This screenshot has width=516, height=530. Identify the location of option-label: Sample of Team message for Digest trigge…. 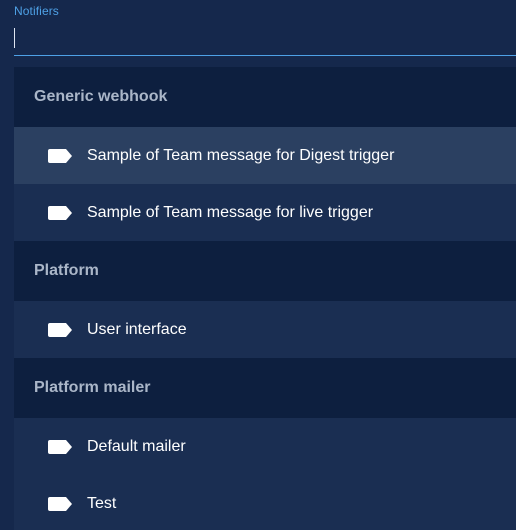
(241, 155).